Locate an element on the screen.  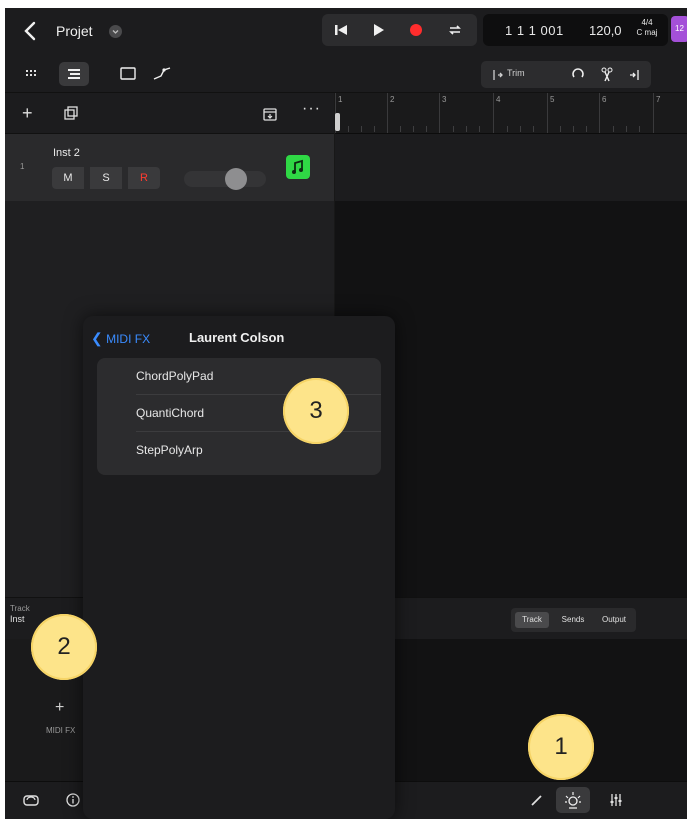
tool-row: Trim is located at coordinates (346, 74).